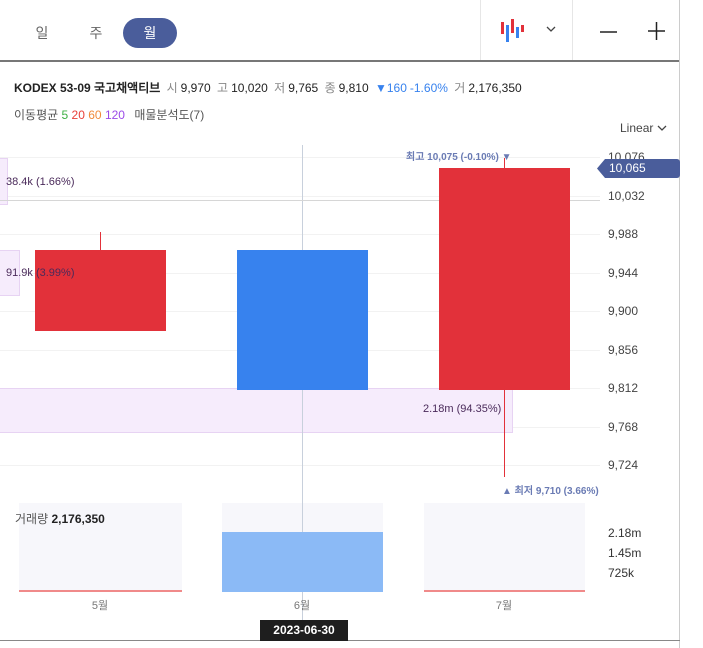 The height and width of the screenshot is (648, 703). What do you see at coordinates (78, 519) in the screenshot?
I see `volume-legend-value: 2,176,350` at bounding box center [78, 519].